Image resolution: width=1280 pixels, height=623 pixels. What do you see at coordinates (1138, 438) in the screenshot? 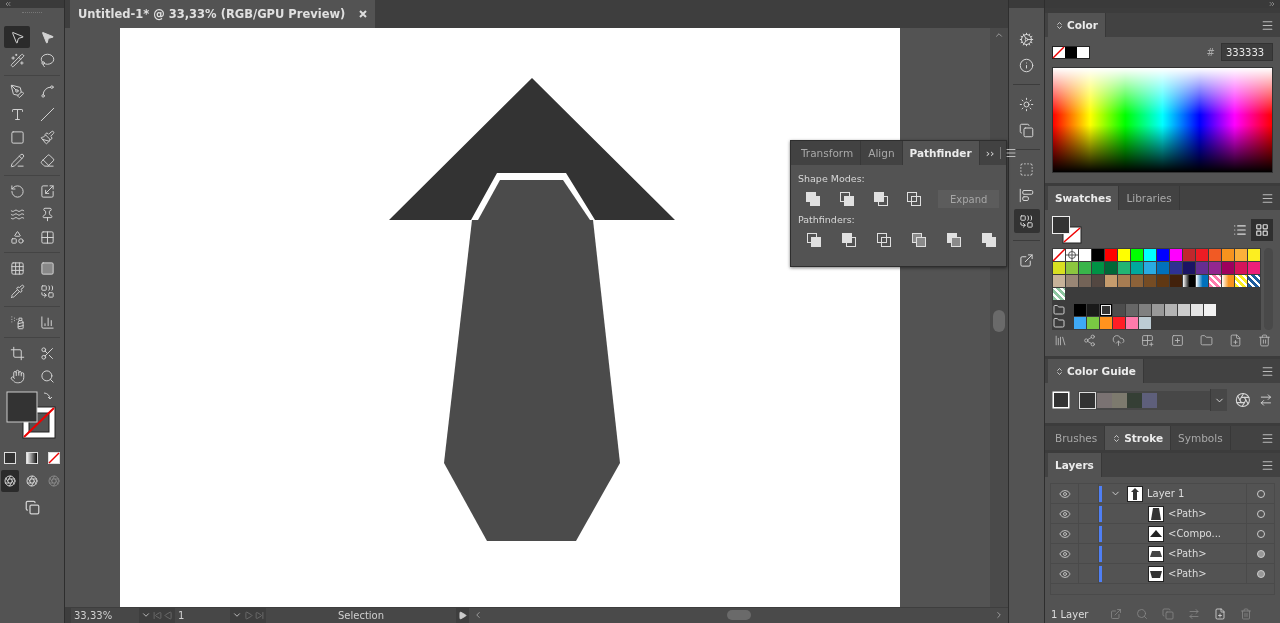
I see `panel-tab: Stroke` at bounding box center [1138, 438].